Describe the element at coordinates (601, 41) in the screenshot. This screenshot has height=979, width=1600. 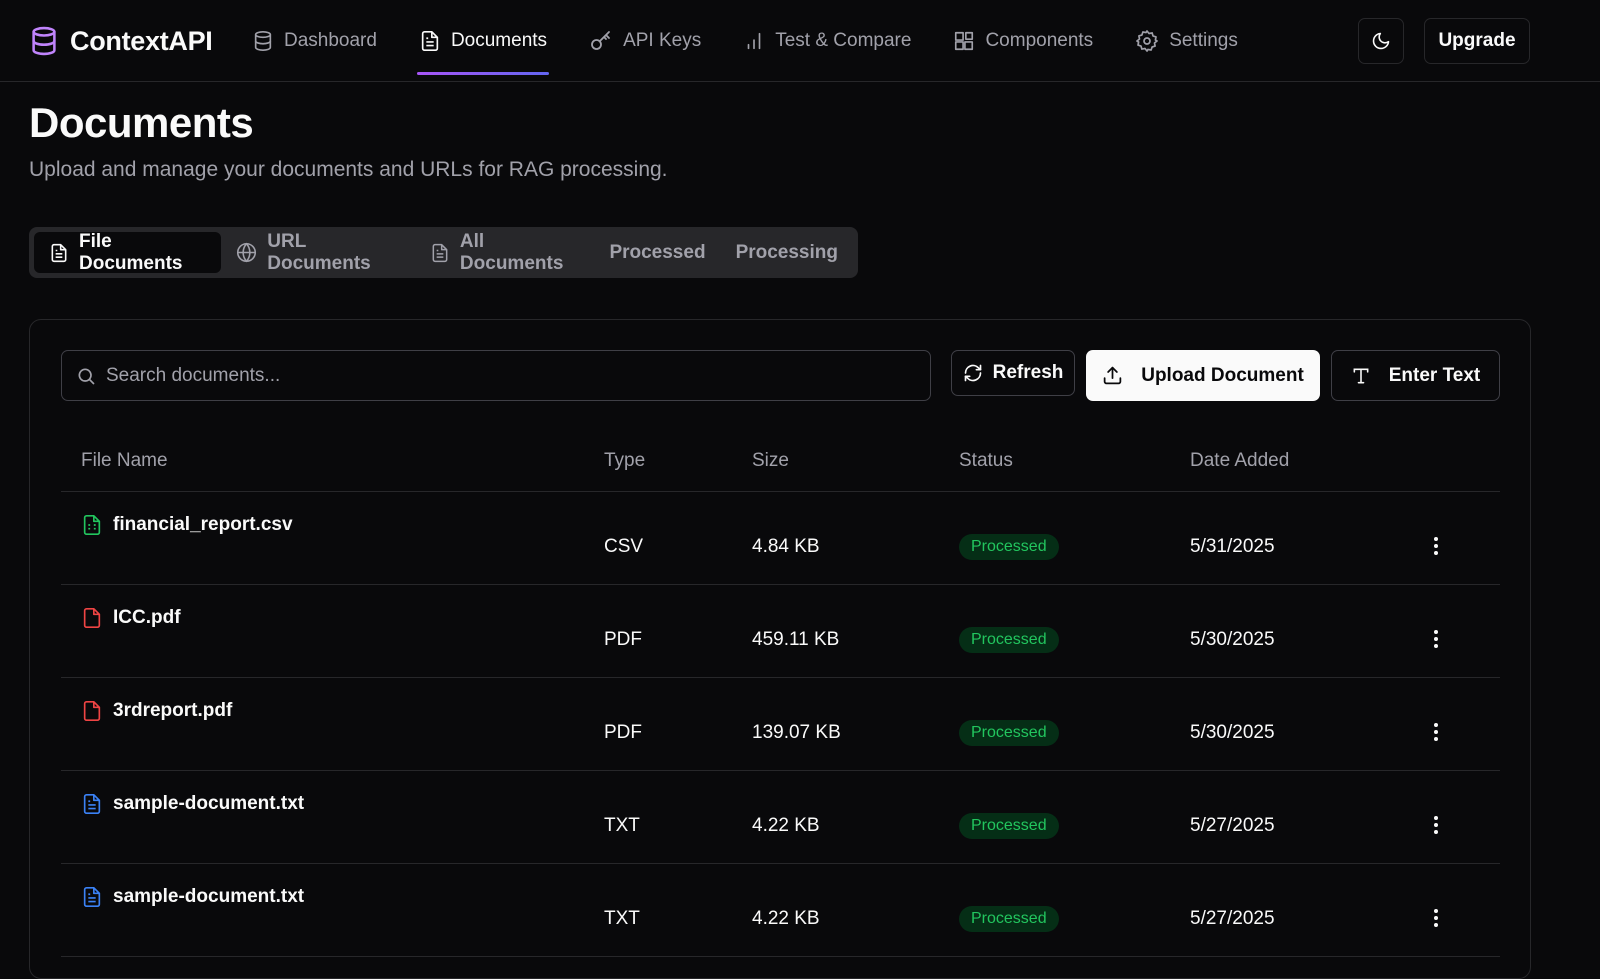
I see `key-icon` at that location.